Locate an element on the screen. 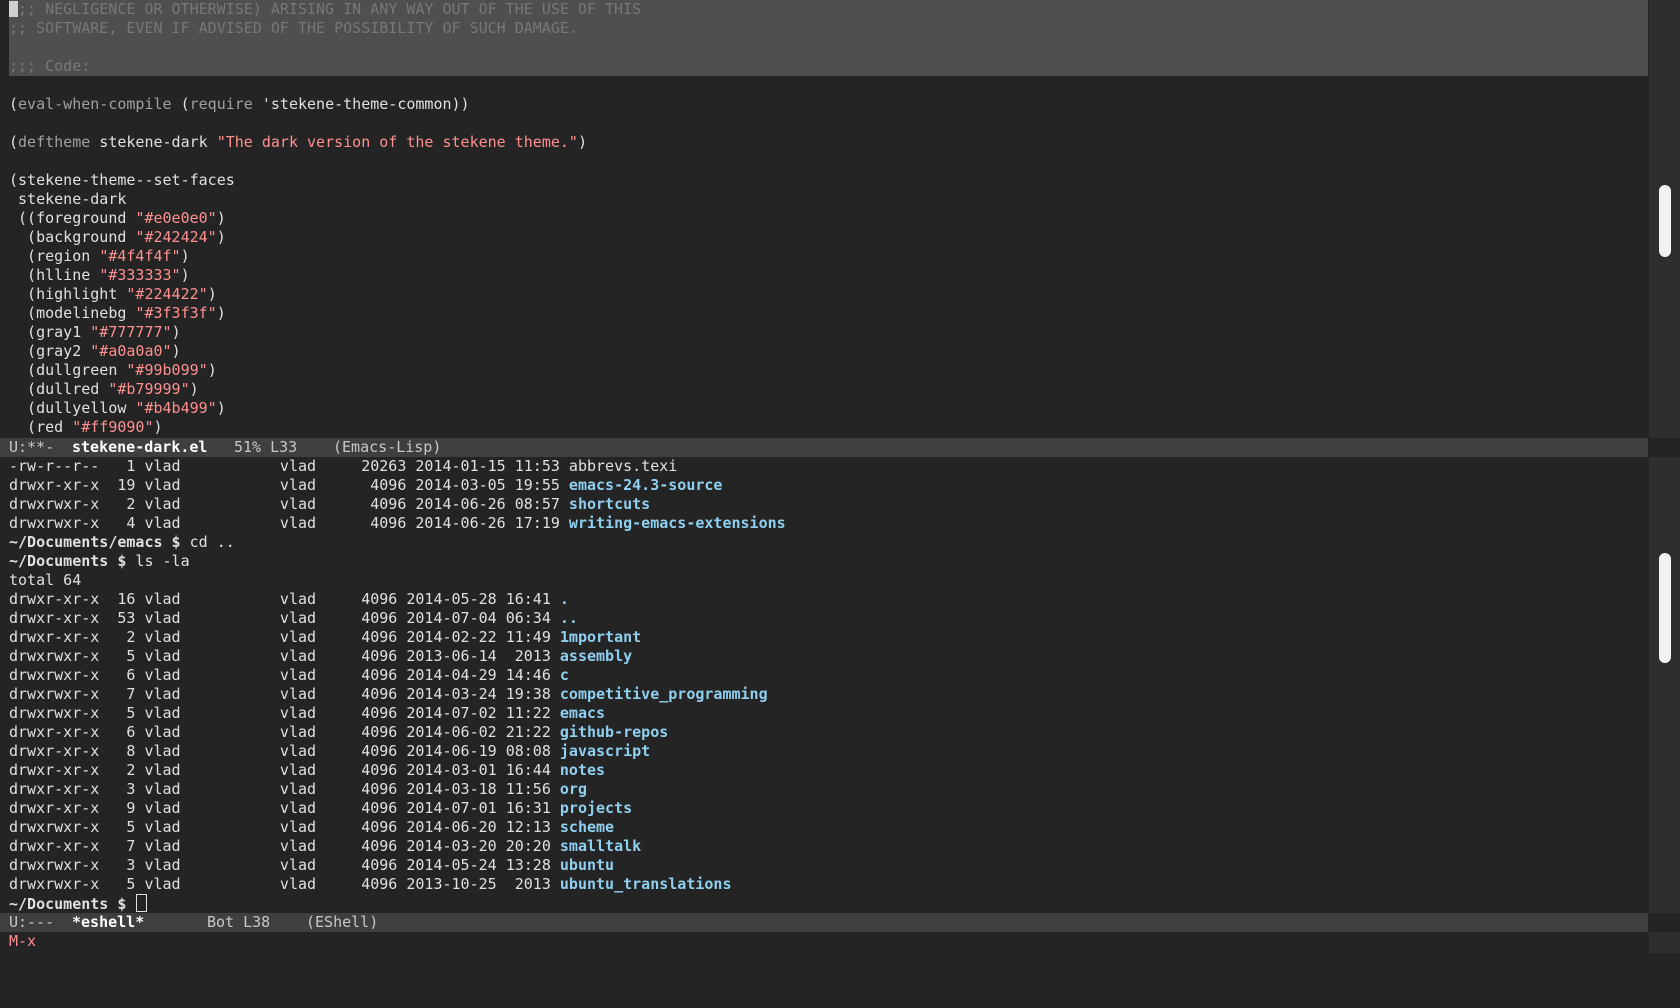 This screenshot has height=1008, width=1680. face-definition-line: ((foreground "#e0e0e0") is located at coordinates (117, 218).